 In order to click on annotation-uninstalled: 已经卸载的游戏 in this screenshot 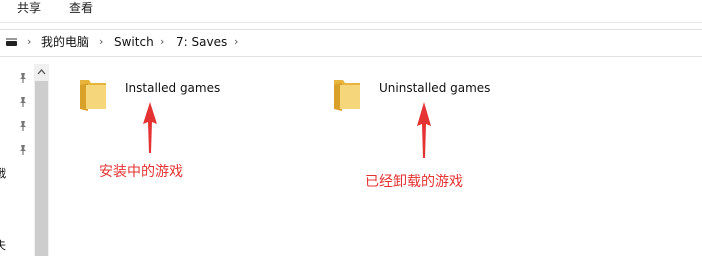, I will do `click(414, 182)`.